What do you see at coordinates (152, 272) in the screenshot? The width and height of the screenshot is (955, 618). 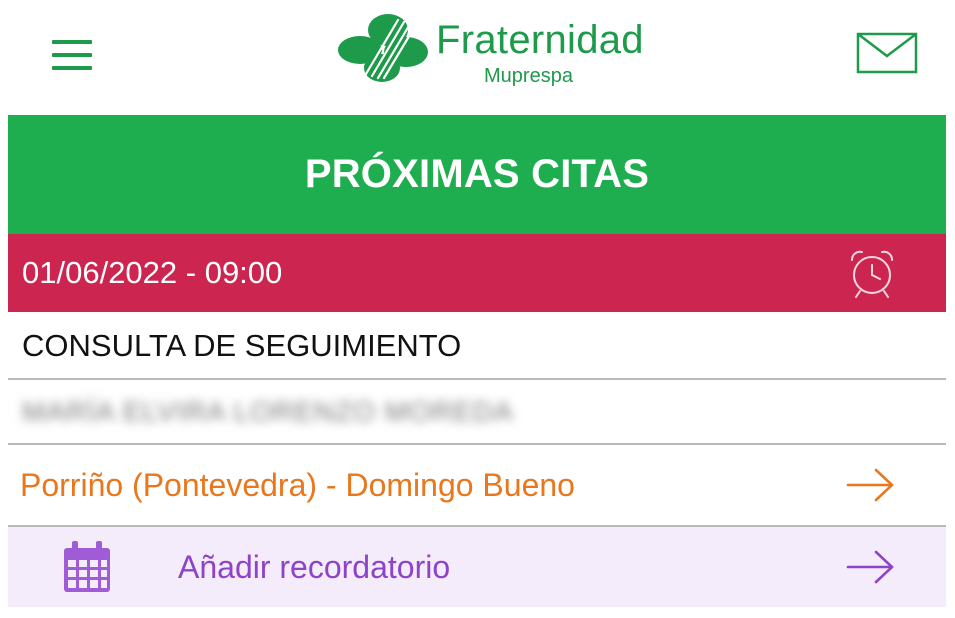 I see `appointment-datetime: 01/06/2022 - 09:00` at bounding box center [152, 272].